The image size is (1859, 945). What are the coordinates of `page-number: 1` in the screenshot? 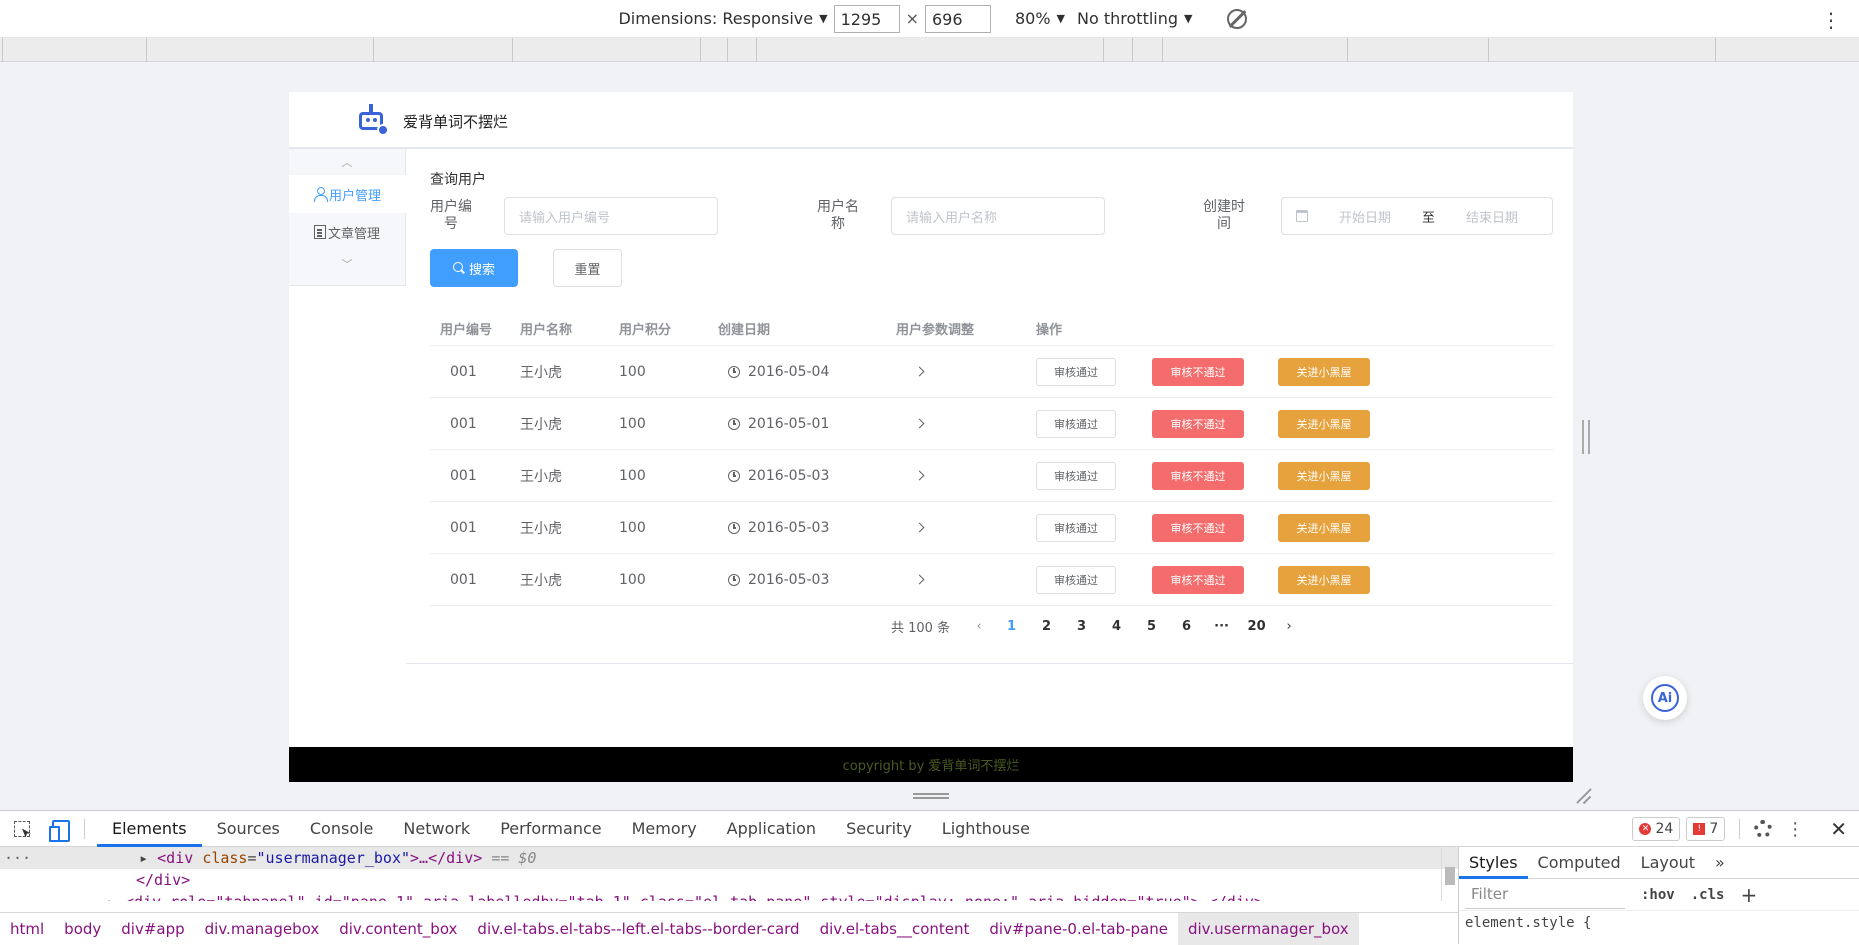 It's located at (1011, 626).